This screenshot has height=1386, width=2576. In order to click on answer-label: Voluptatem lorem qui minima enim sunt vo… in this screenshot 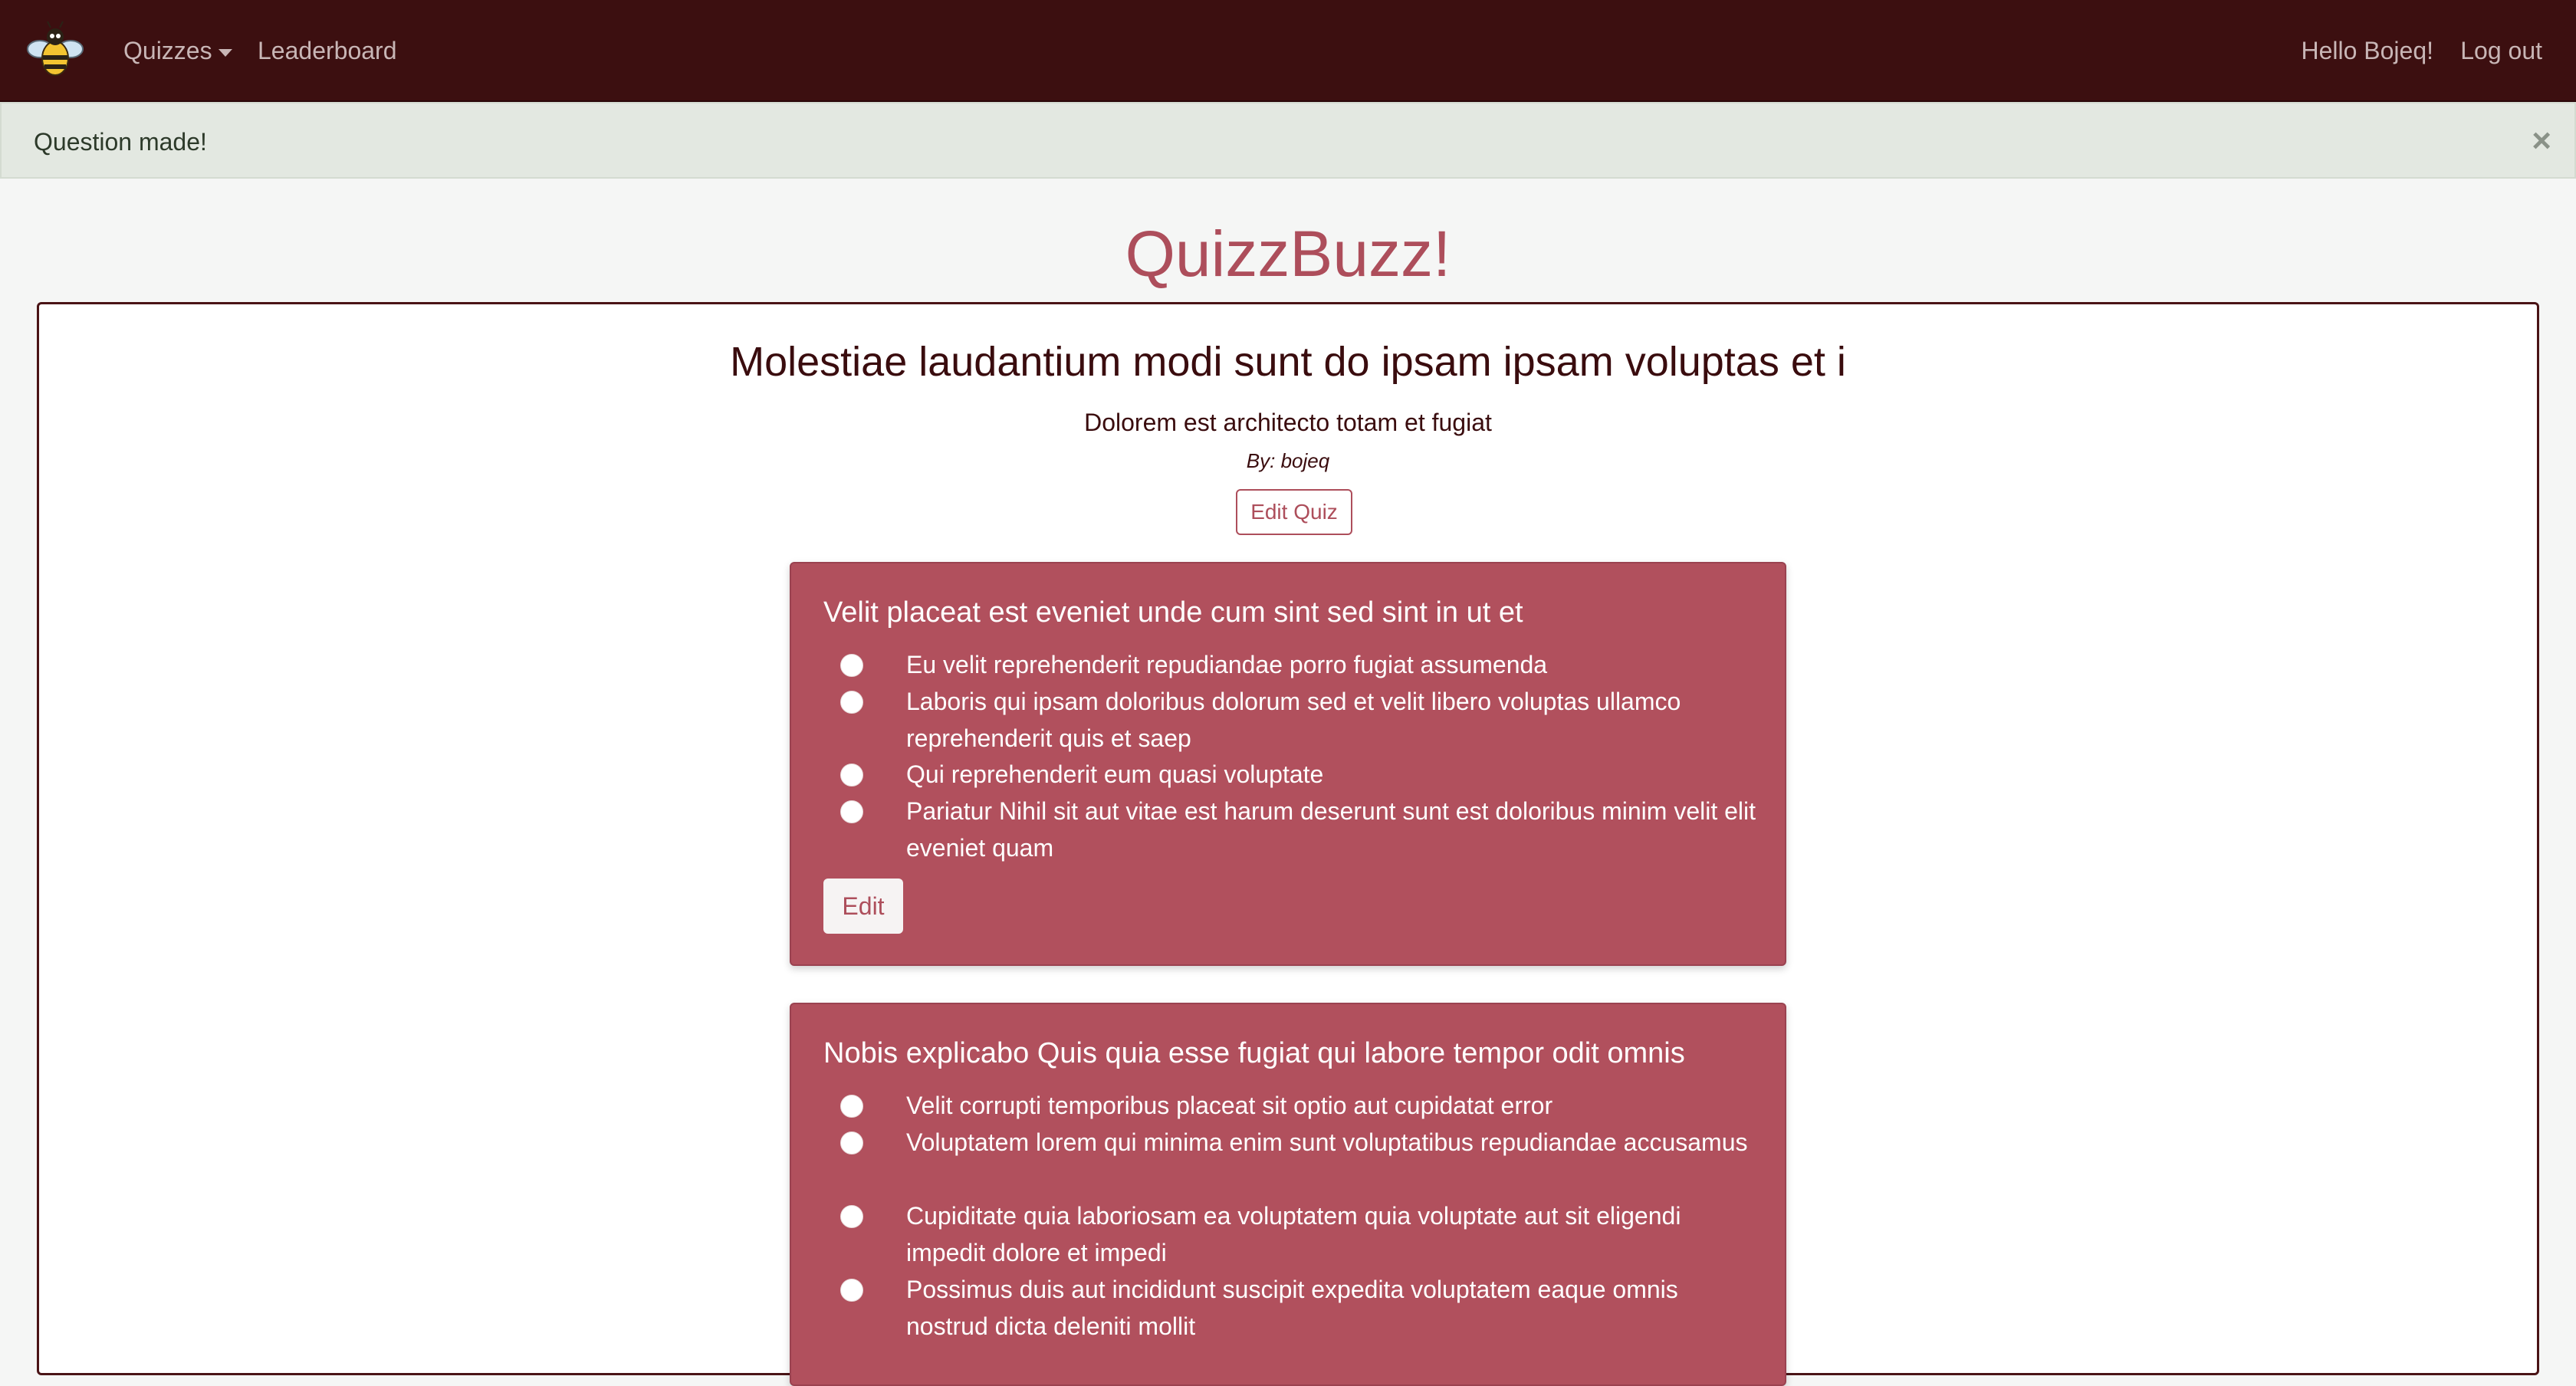, I will do `click(1327, 1142)`.